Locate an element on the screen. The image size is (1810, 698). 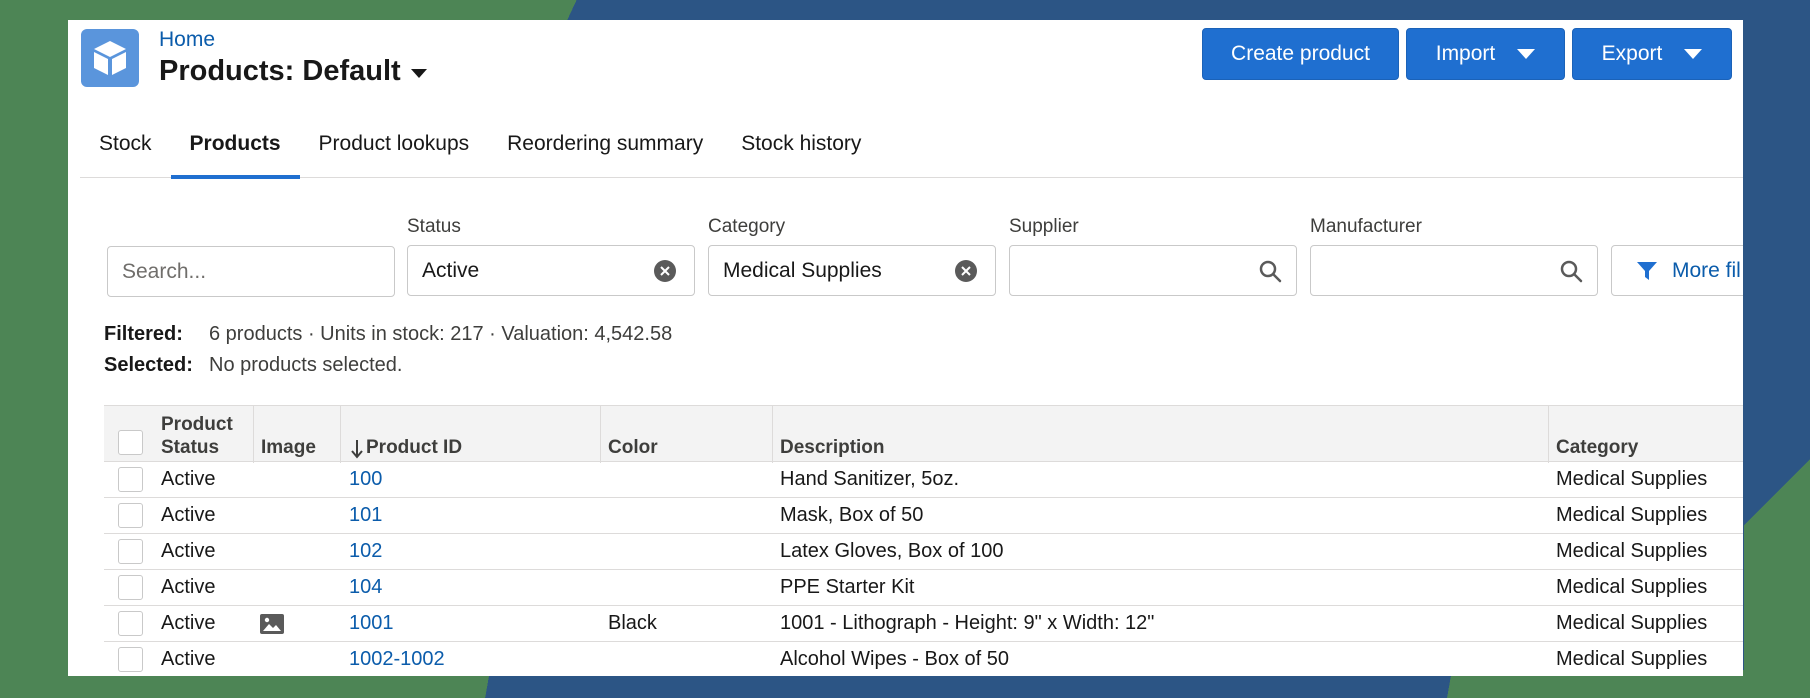
cell-description: Mask, Box of 50 is located at coordinates (852, 515).